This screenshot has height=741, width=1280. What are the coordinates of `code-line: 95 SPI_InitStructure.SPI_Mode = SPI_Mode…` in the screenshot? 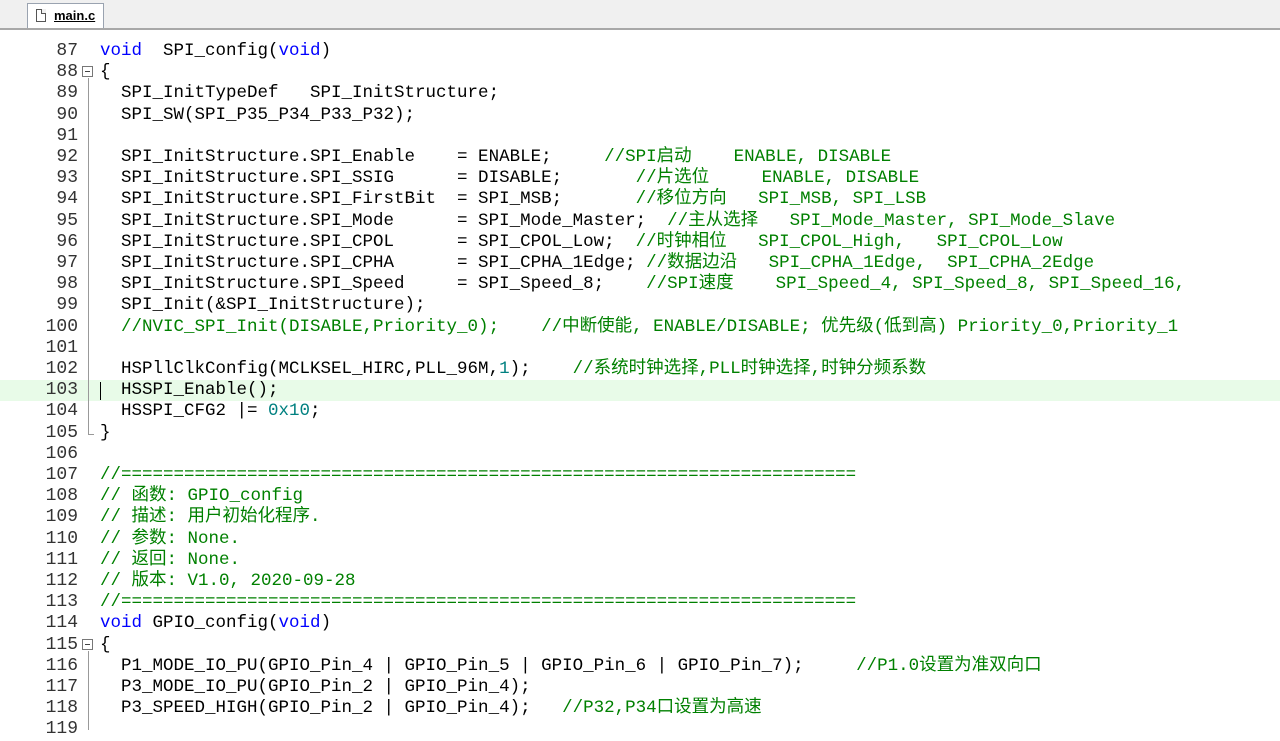 It's located at (640, 221).